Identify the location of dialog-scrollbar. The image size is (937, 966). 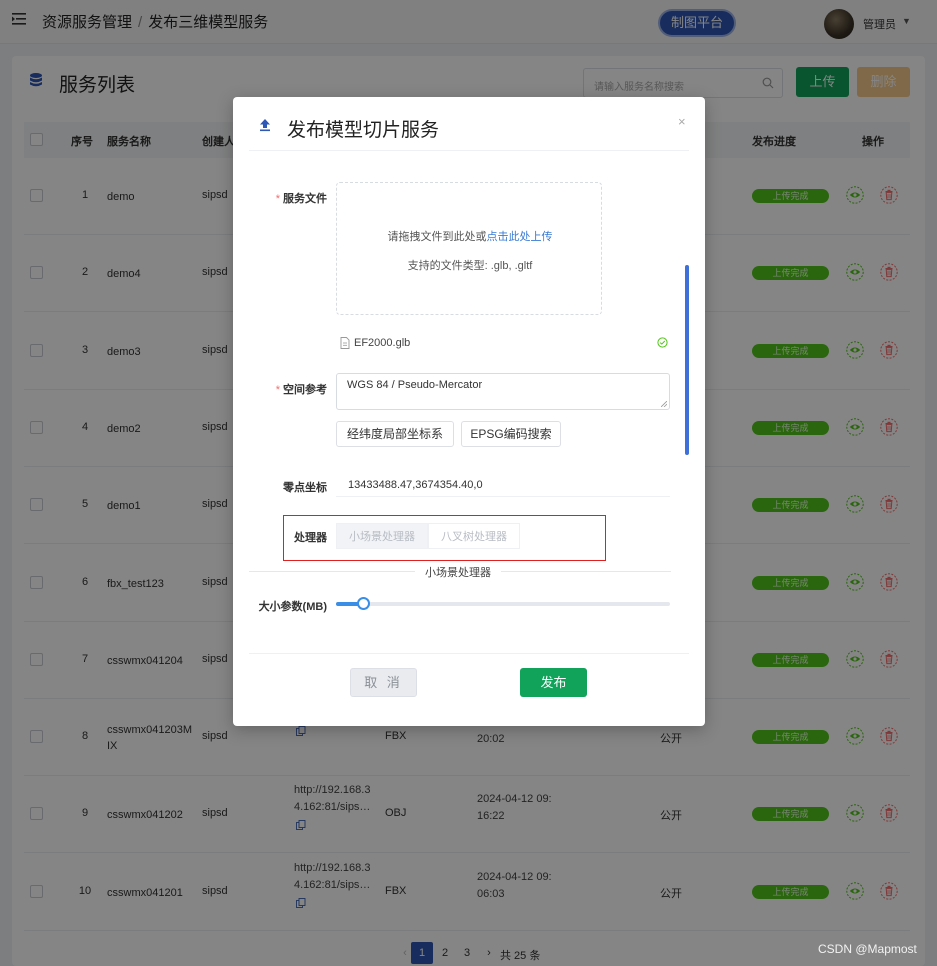
(687, 360).